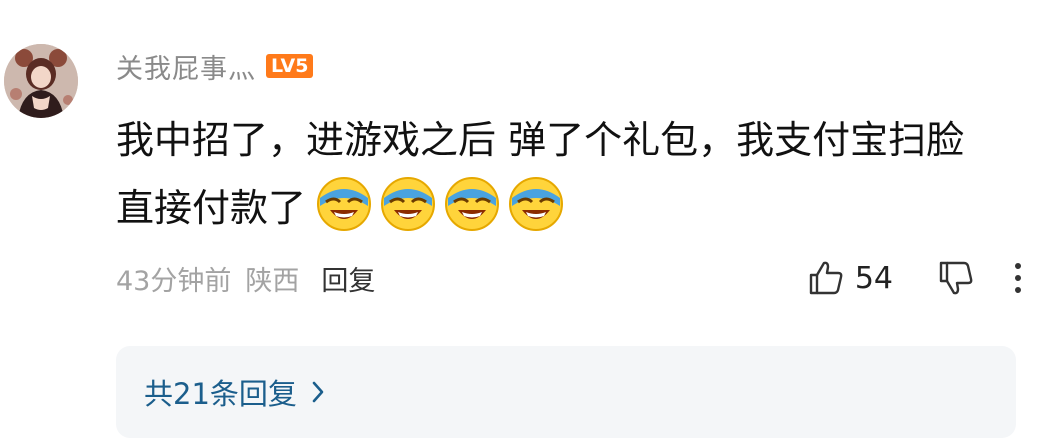 The height and width of the screenshot is (446, 1043). I want to click on thumbs-down-icon, so click(956, 278).